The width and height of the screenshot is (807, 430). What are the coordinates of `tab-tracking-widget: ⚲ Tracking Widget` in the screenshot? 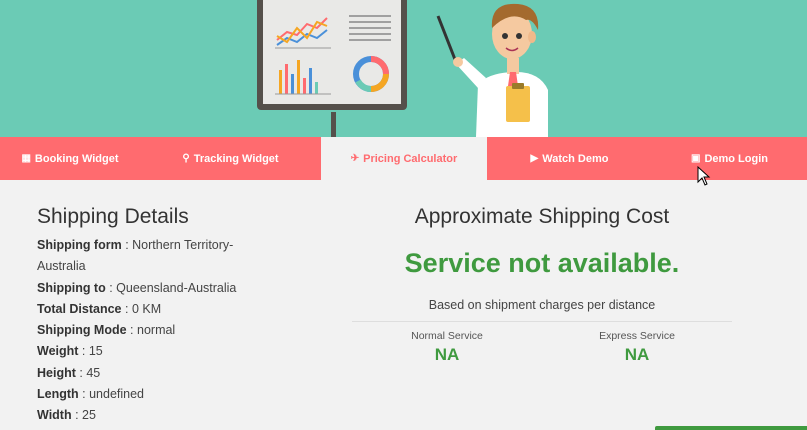 It's located at (230, 158).